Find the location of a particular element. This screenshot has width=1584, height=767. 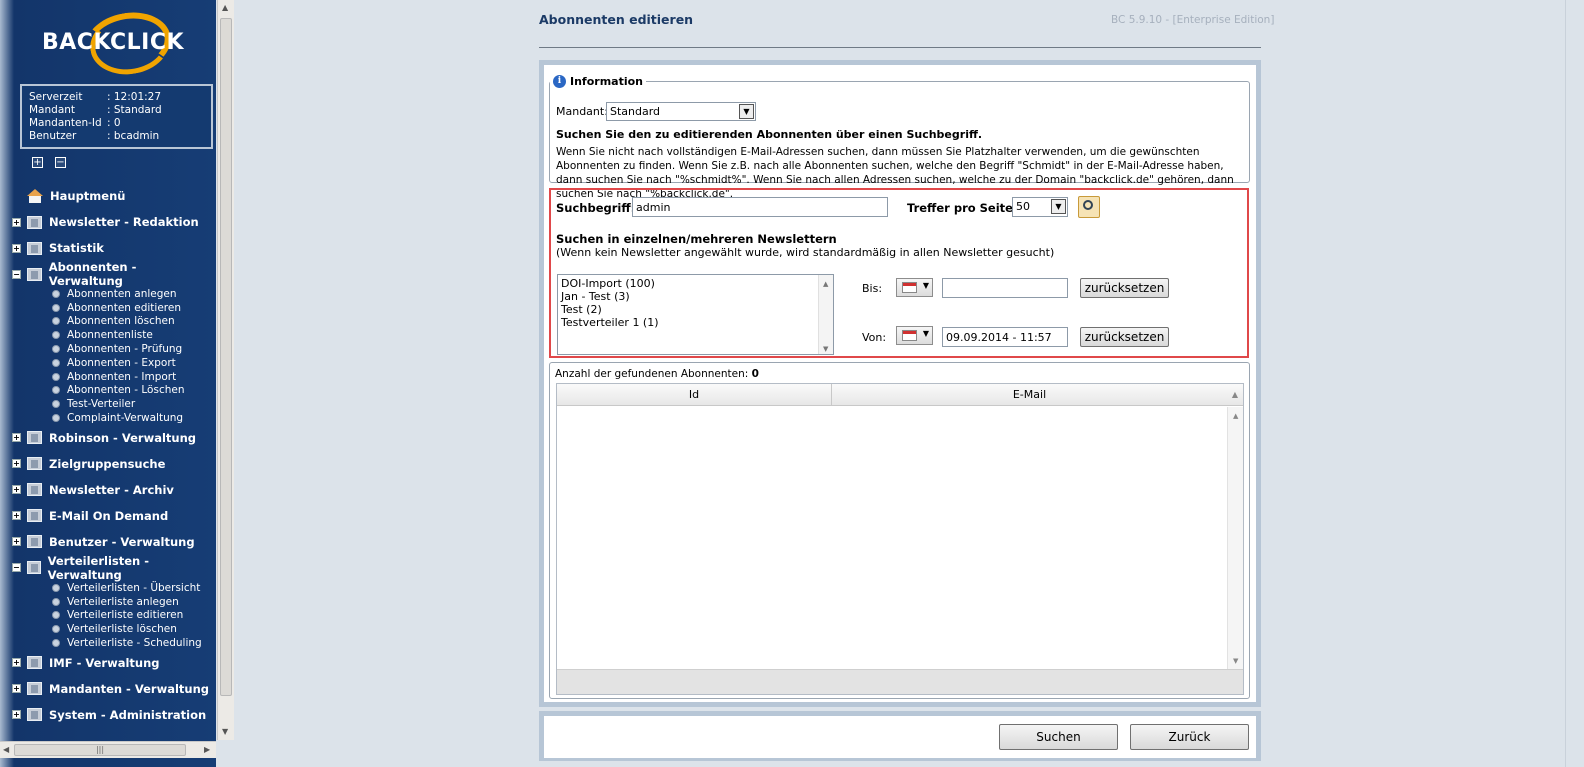

nav-sub-item: Verteilerliste anlegen is located at coordinates (132, 602).